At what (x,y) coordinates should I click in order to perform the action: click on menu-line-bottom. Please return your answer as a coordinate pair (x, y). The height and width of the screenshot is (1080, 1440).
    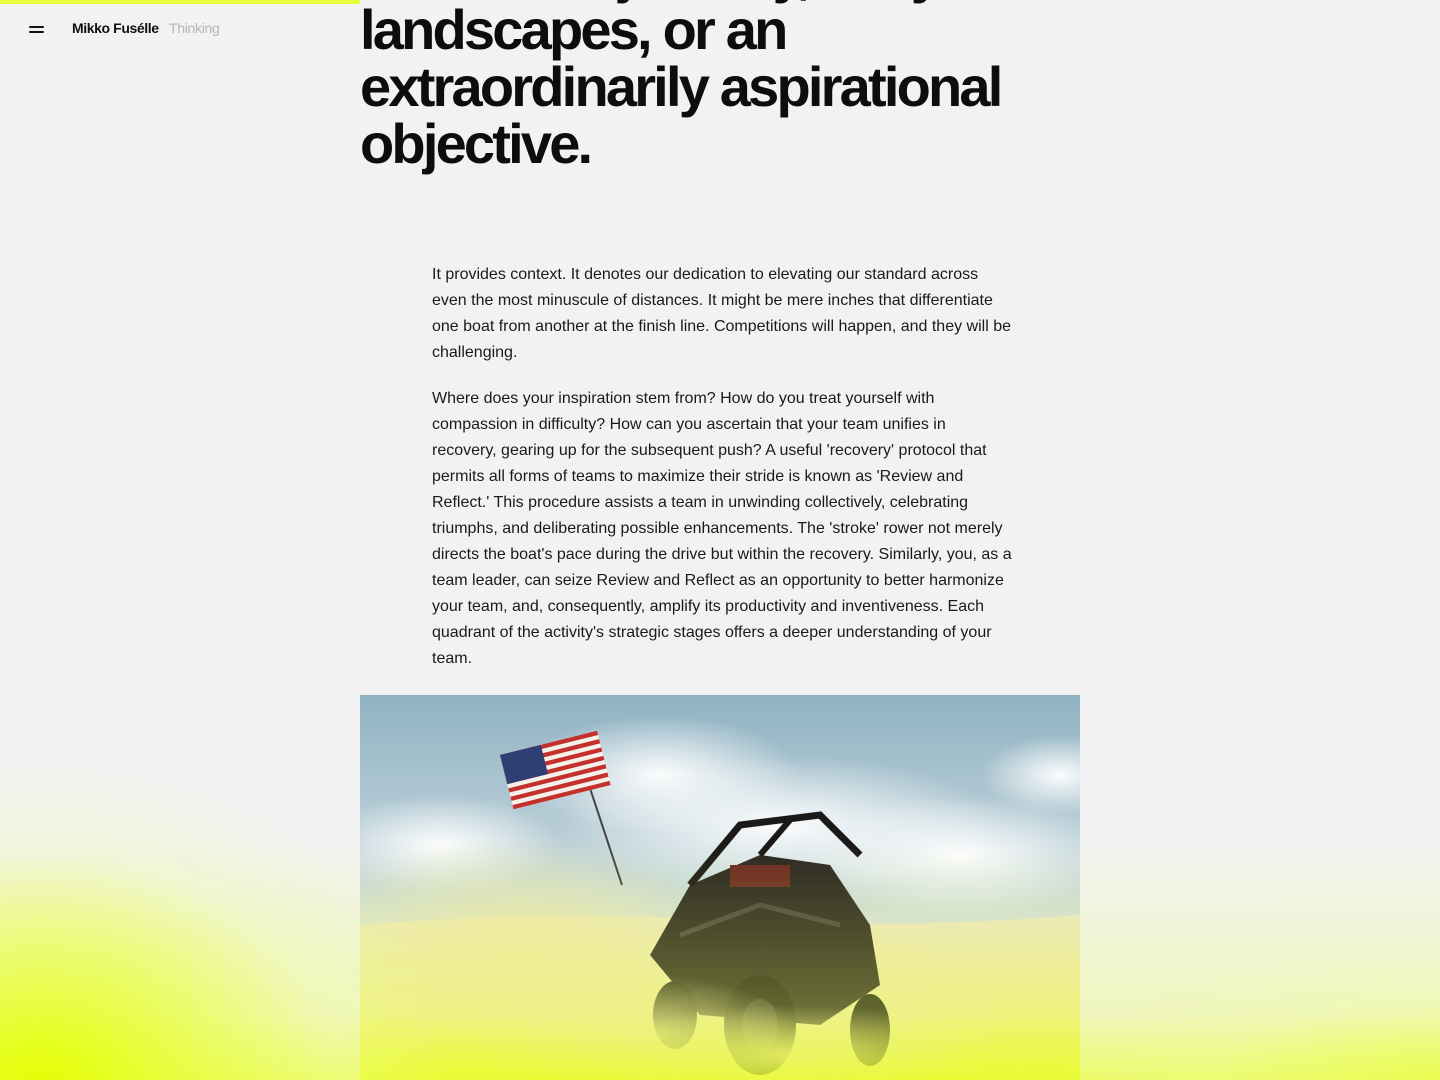
    Looking at the image, I should click on (36, 32).